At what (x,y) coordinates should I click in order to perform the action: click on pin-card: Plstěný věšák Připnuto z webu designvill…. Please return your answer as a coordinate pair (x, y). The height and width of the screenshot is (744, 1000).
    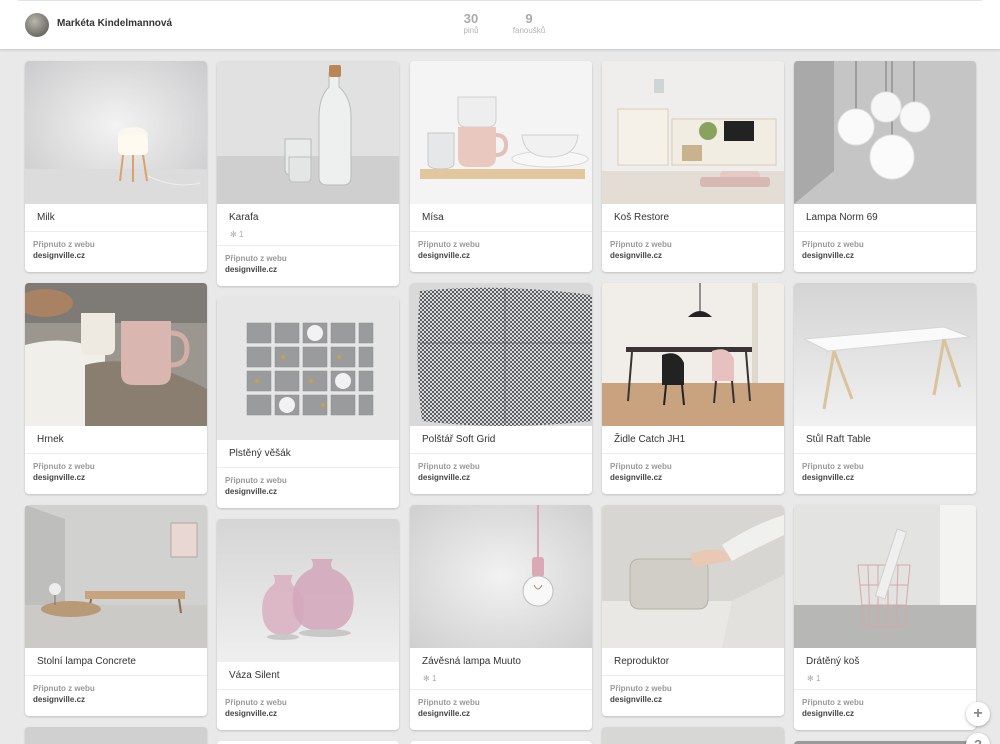
    Looking at the image, I should click on (308, 402).